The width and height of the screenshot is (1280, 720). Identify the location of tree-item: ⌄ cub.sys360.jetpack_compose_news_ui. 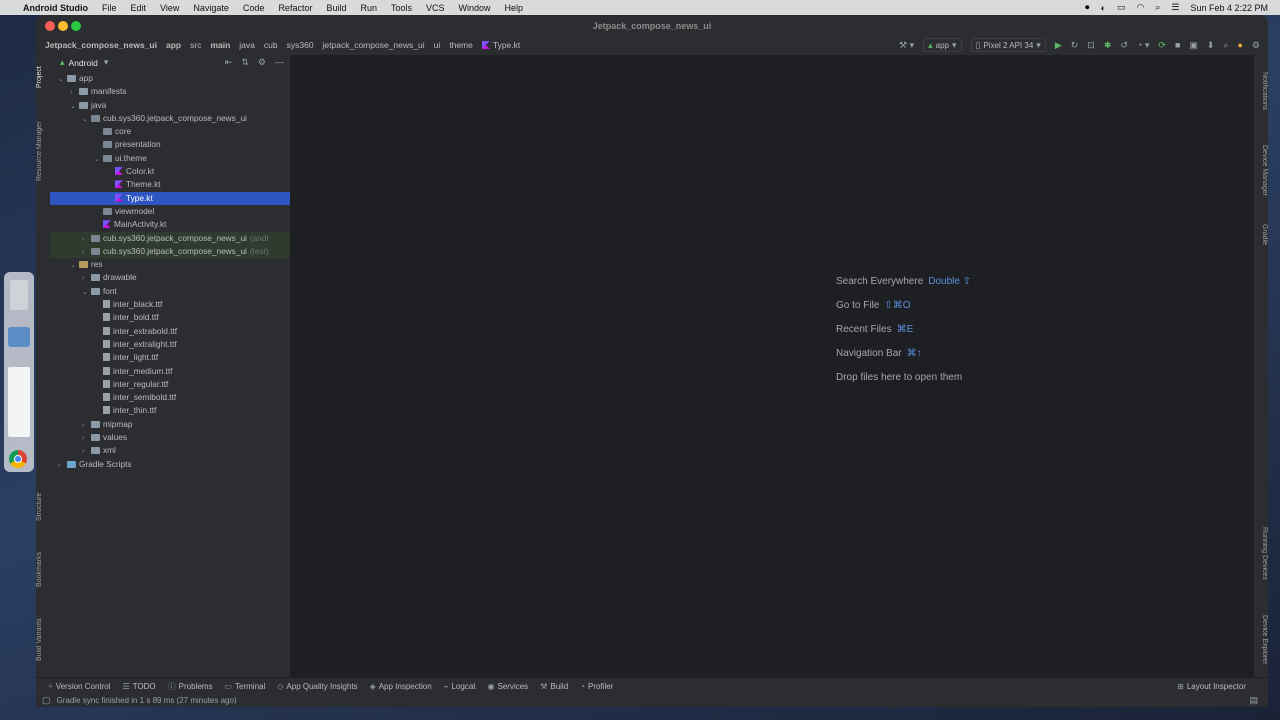
(170, 118).